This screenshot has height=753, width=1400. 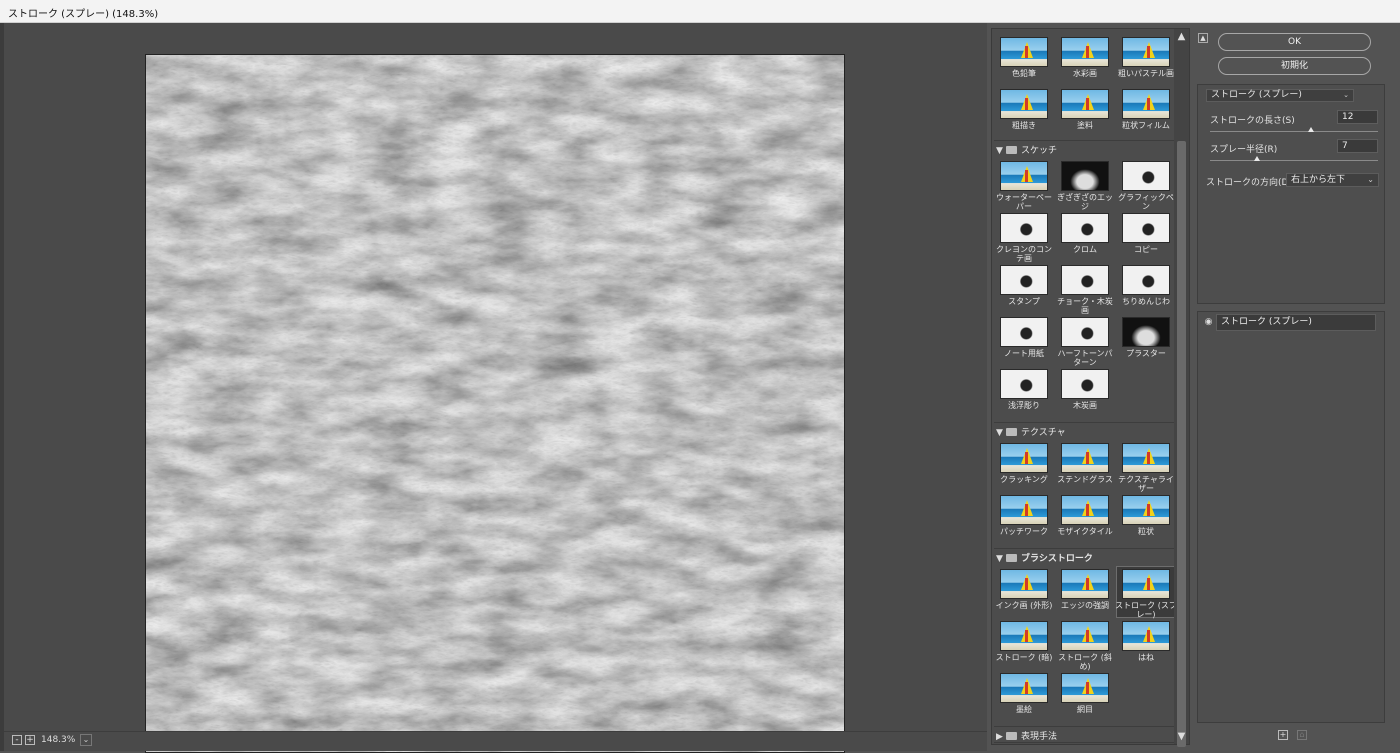 I want to click on stroke-length-slider, so click(x=1294, y=131).